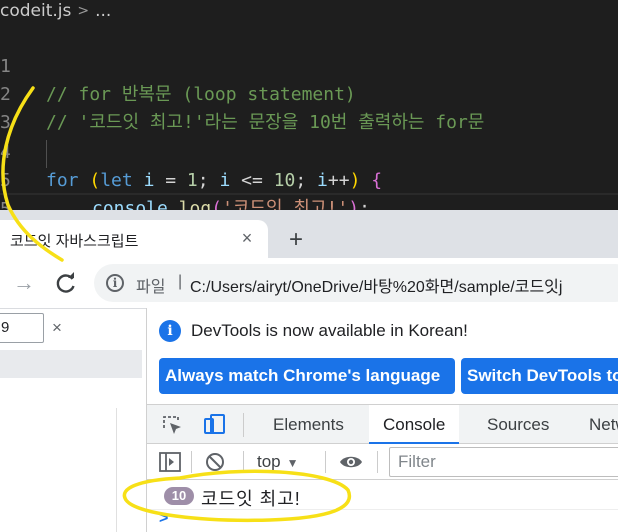  What do you see at coordinates (414, 424) in the screenshot?
I see `tab-console: Console` at bounding box center [414, 424].